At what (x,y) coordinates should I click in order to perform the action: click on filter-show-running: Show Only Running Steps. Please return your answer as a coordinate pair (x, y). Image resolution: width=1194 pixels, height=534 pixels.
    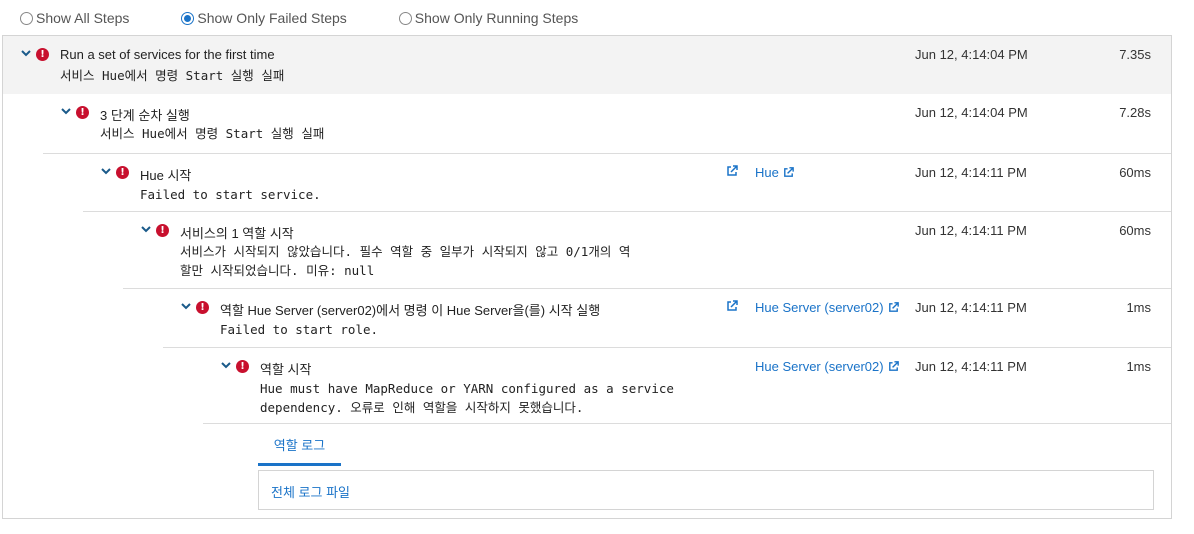
    Looking at the image, I should click on (488, 18).